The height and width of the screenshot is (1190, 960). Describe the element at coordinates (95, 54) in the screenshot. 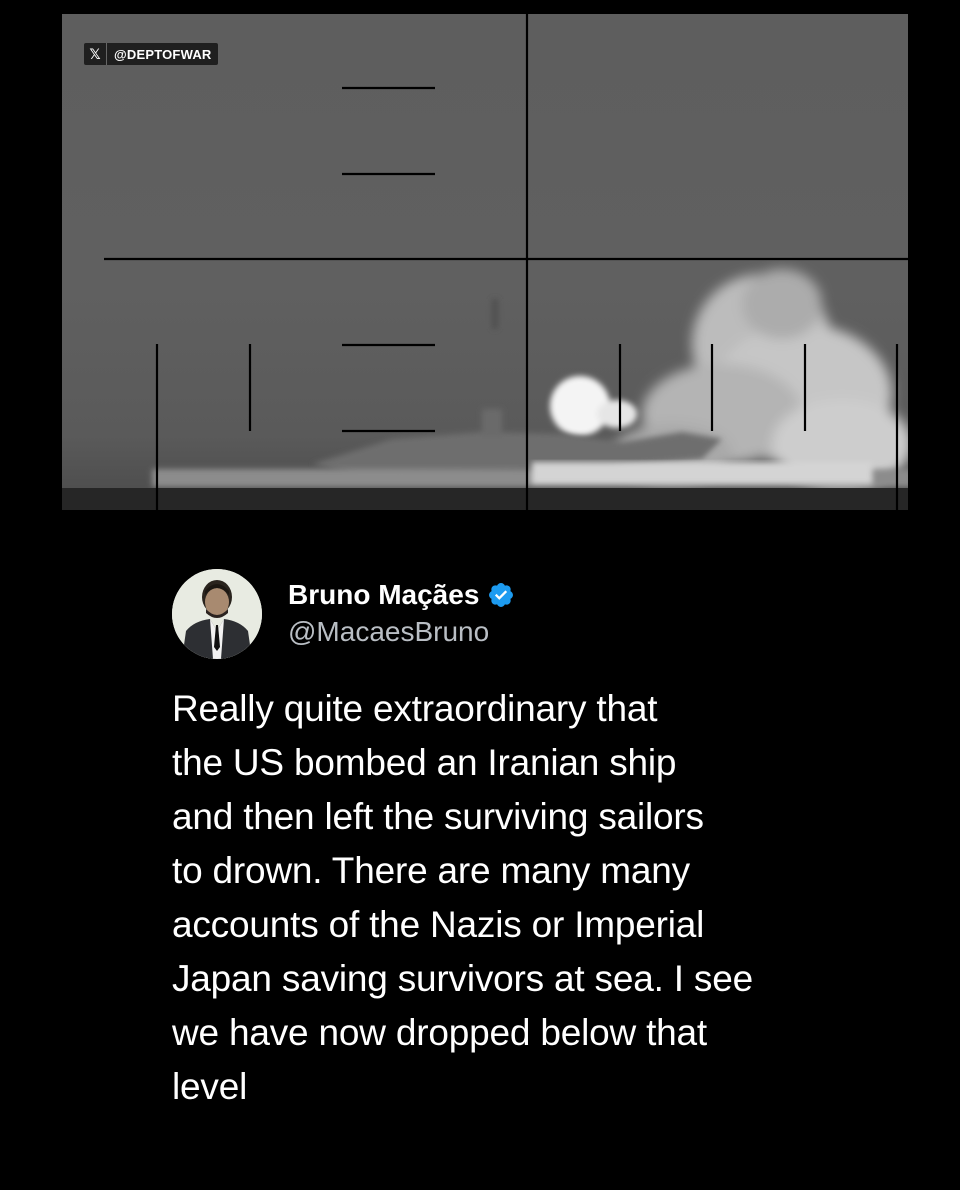

I see `x-logo-icon: 𝕏` at that location.